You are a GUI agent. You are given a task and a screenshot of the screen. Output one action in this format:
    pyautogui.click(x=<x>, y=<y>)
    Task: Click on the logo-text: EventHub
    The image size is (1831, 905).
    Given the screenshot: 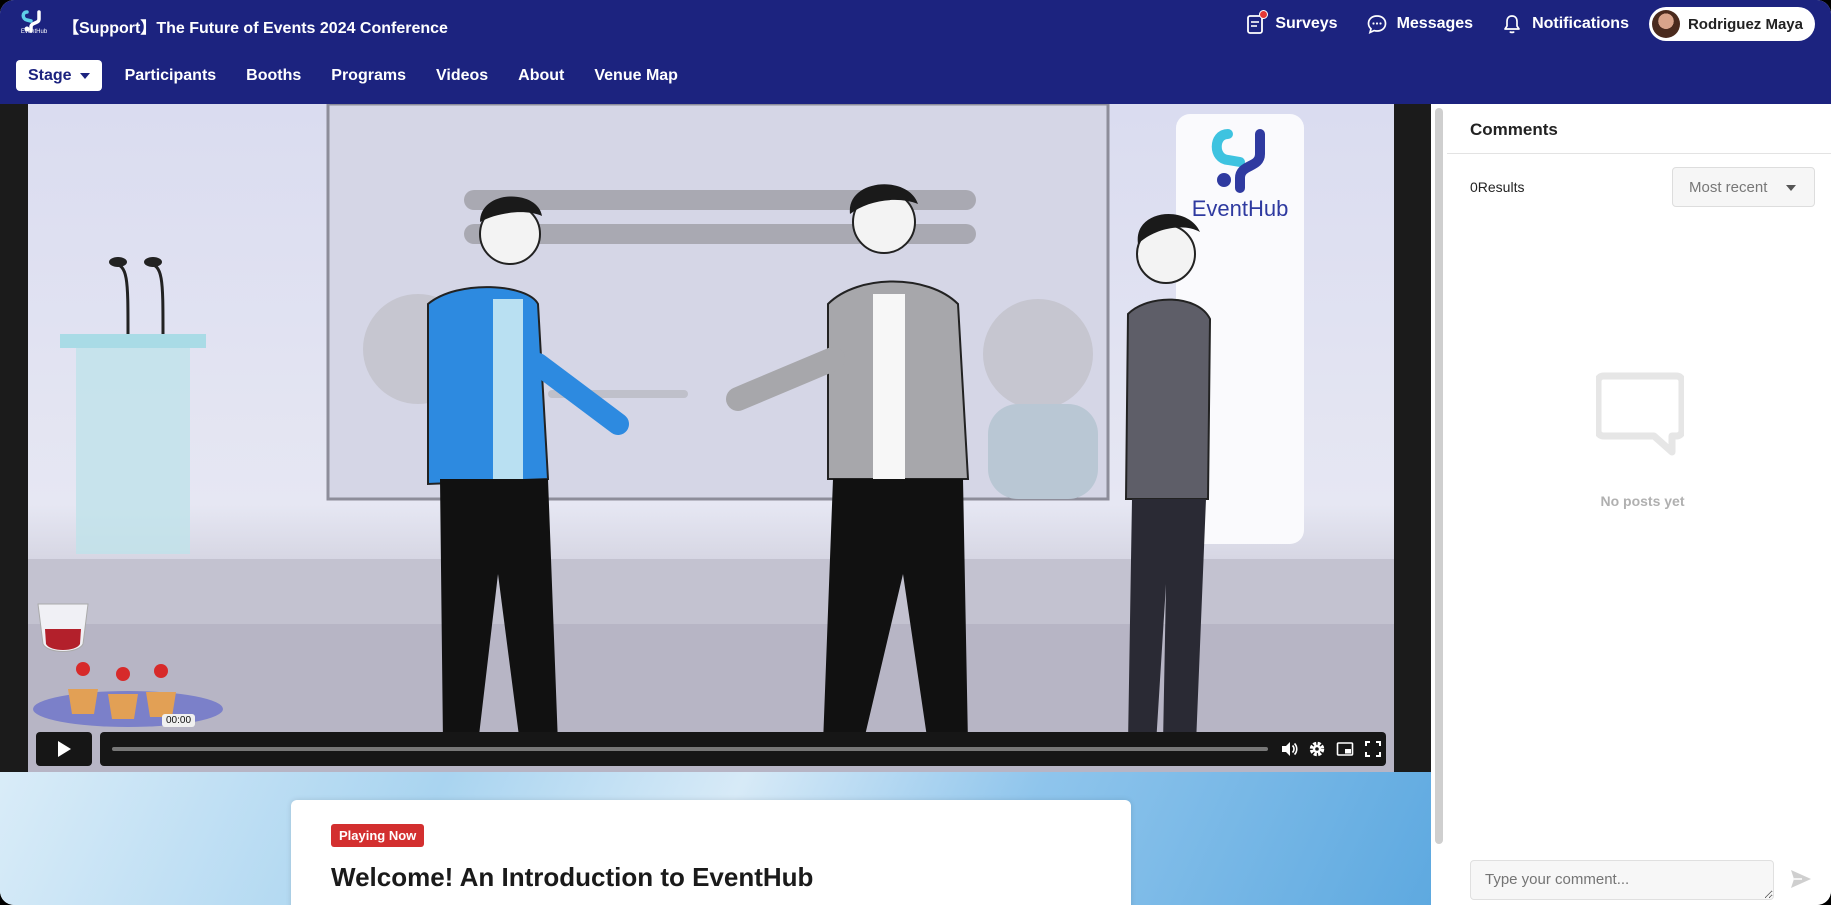 What is the action you would take?
    pyautogui.click(x=34, y=32)
    